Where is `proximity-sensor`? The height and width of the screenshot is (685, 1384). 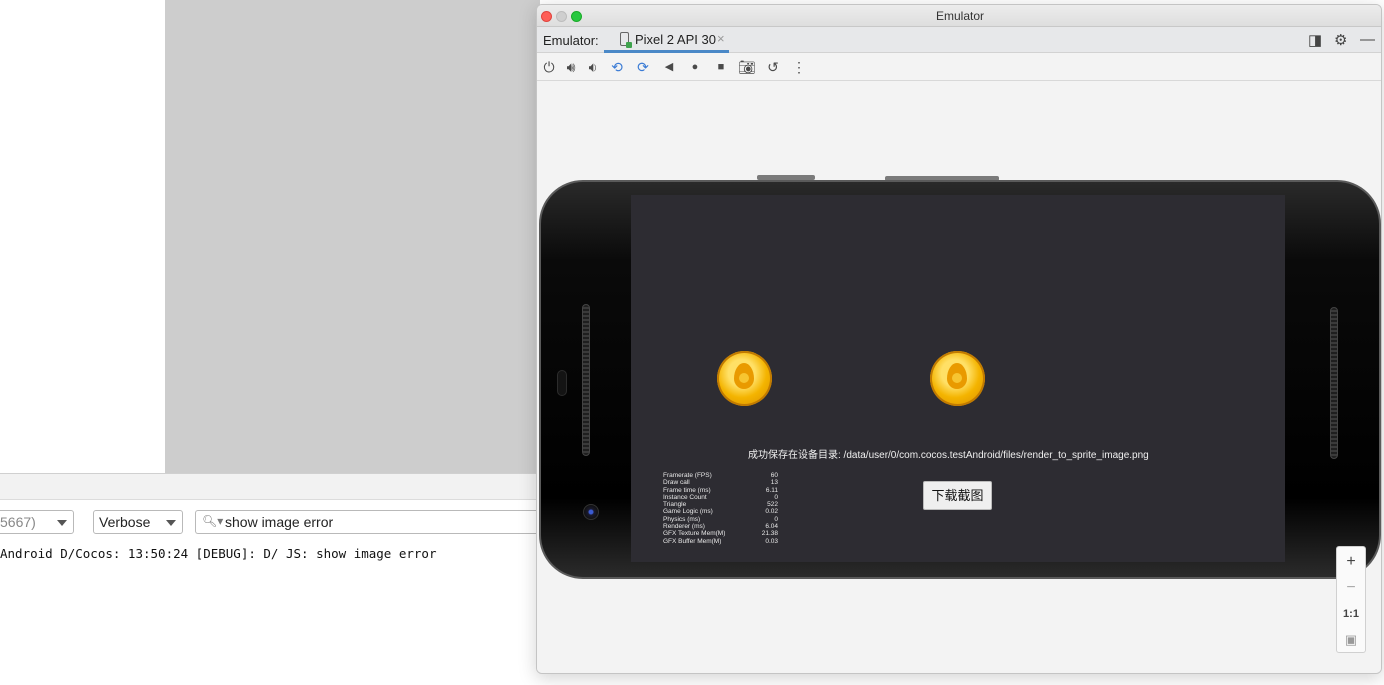
proximity-sensor is located at coordinates (562, 383).